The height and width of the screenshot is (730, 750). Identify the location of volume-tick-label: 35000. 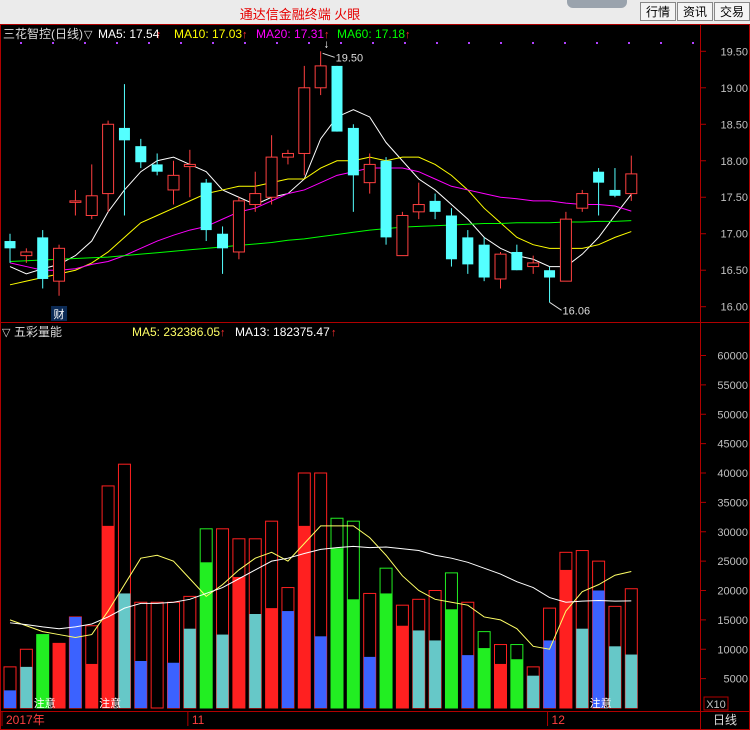
(732, 503).